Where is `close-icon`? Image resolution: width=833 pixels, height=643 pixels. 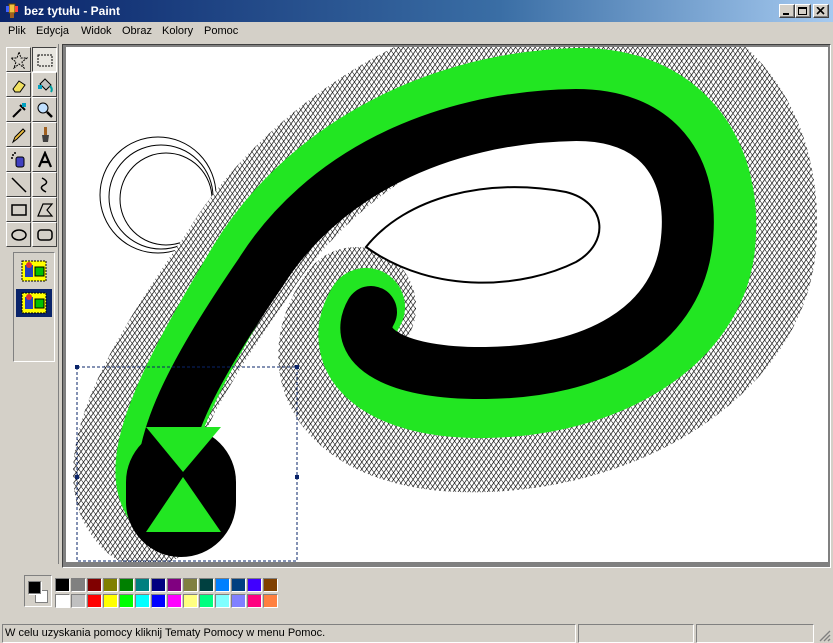 close-icon is located at coordinates (820, 11).